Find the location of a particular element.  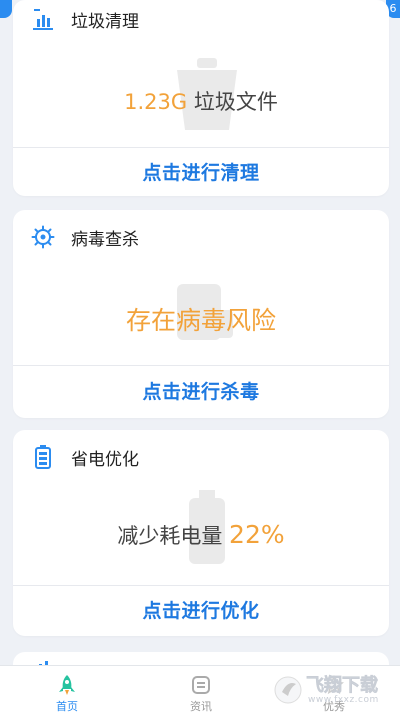

rocket-icon is located at coordinates (67, 685).